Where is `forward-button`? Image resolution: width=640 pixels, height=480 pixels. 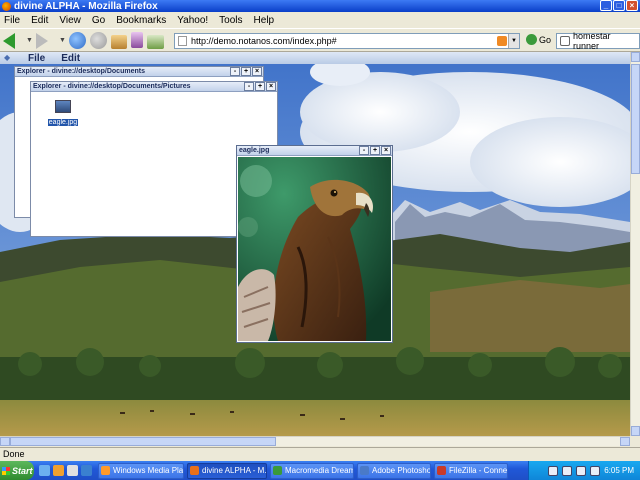
forward-button is located at coordinates (45, 40).